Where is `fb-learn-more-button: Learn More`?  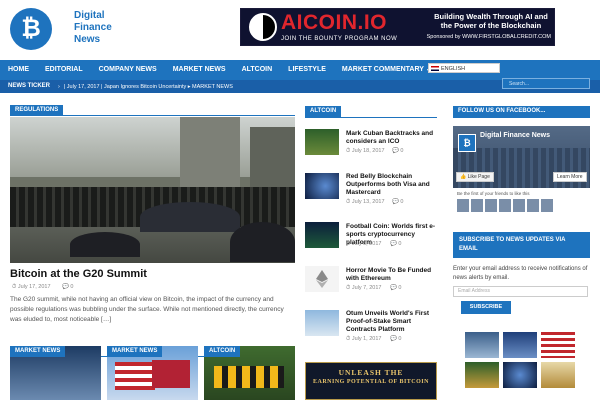 fb-learn-more-button: Learn More is located at coordinates (570, 177).